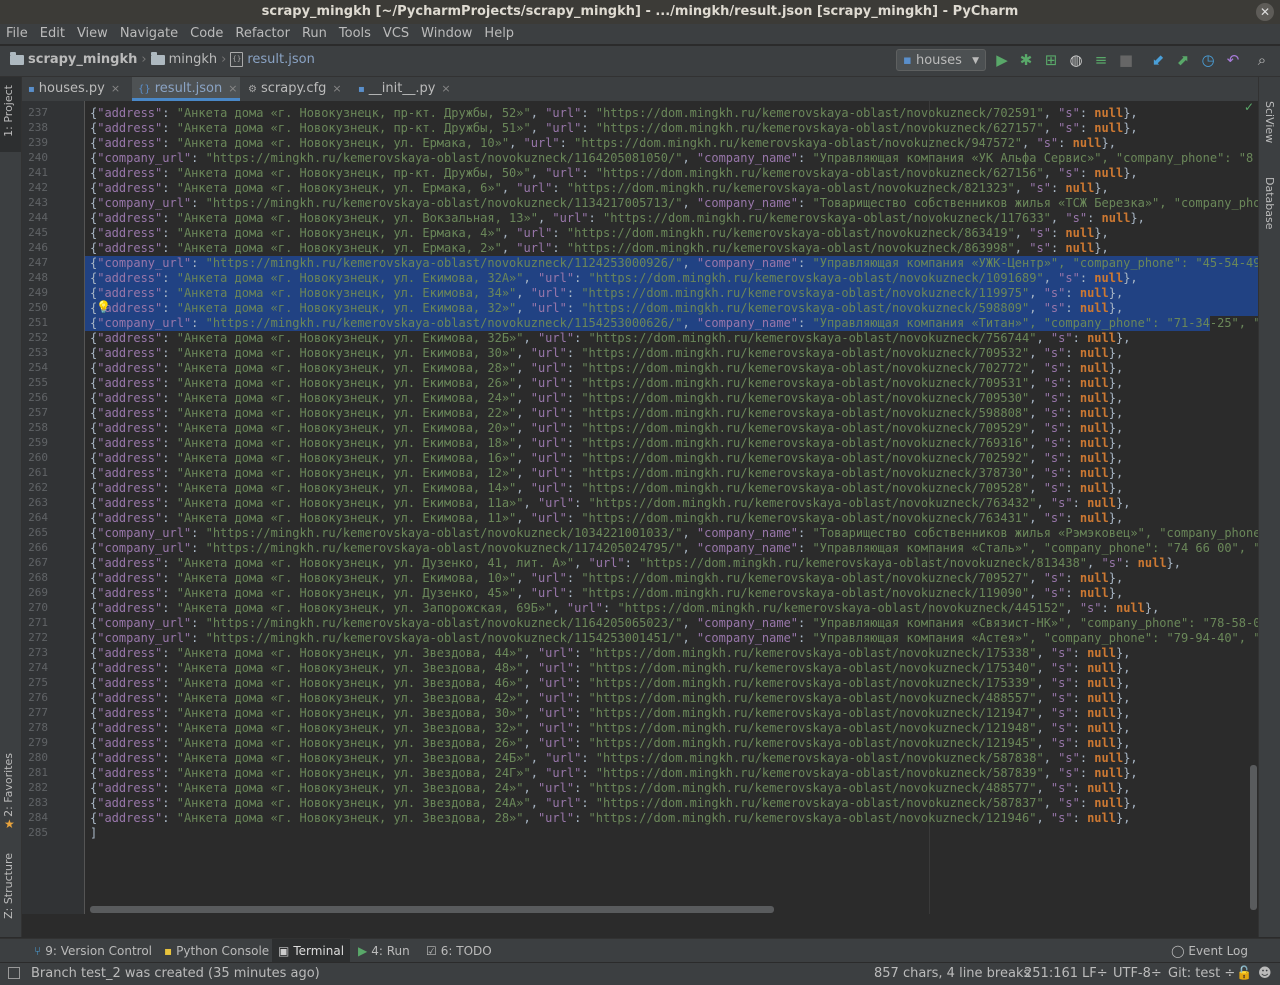  Describe the element at coordinates (38, 382) in the screenshot. I see `line-number: 255` at that location.